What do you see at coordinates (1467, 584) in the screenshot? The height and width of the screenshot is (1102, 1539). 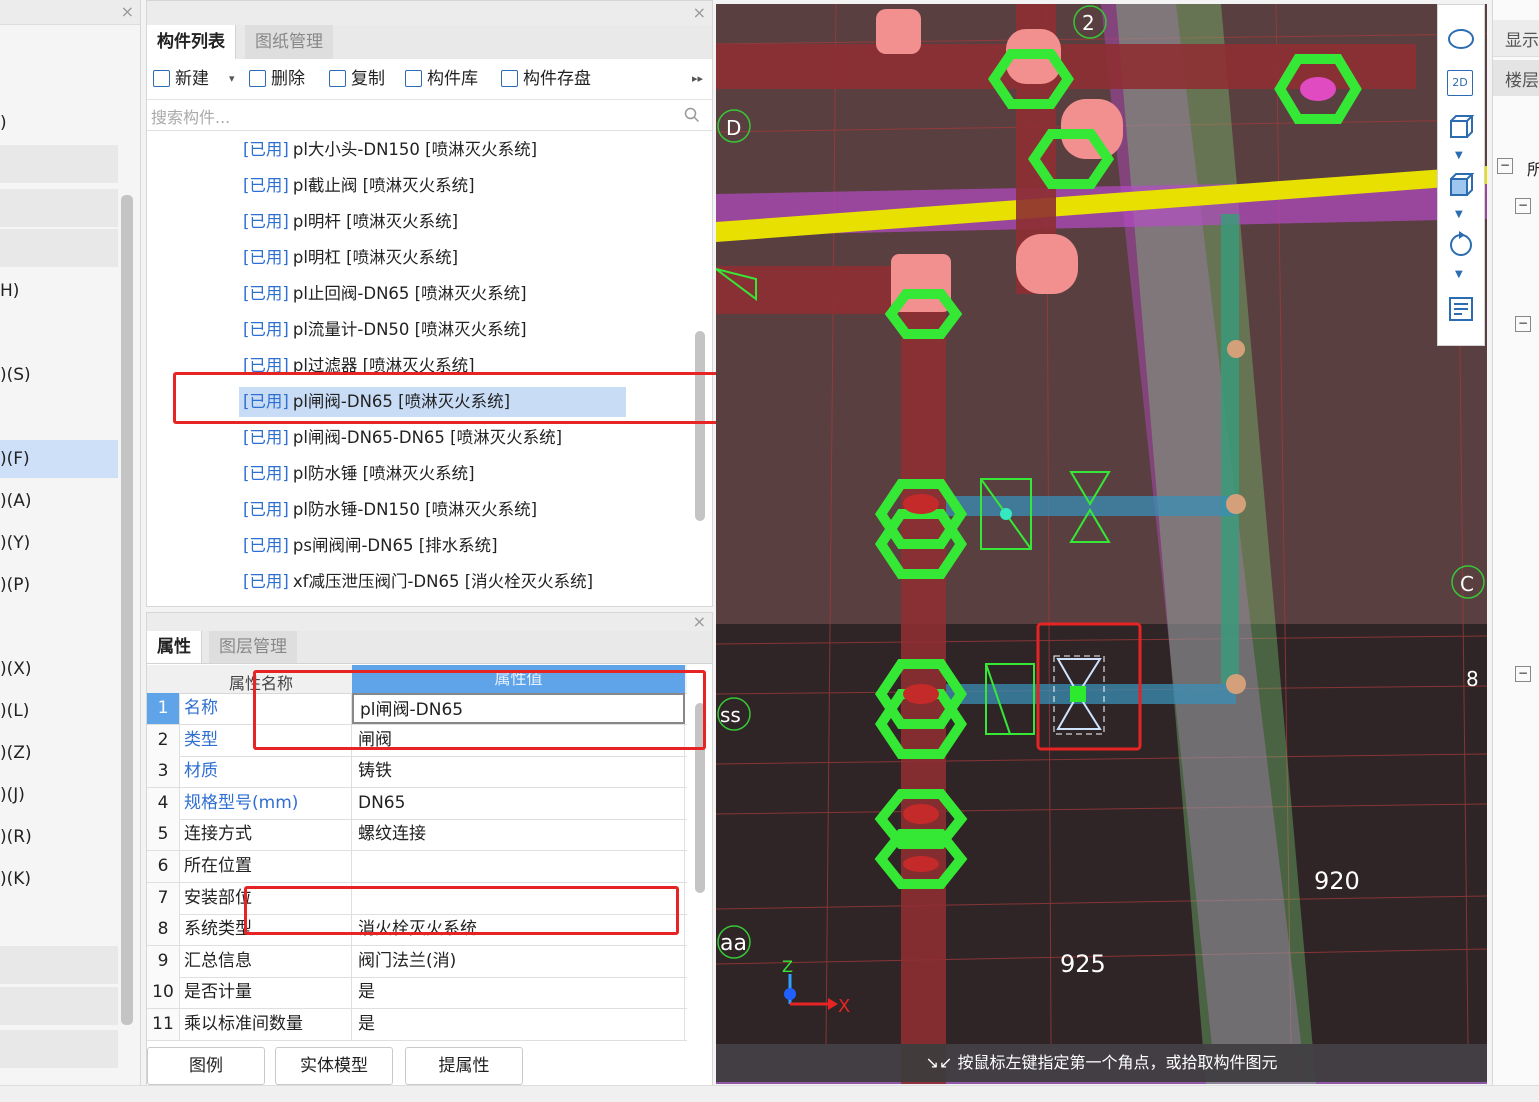 I see `axis-label-c: C` at bounding box center [1467, 584].